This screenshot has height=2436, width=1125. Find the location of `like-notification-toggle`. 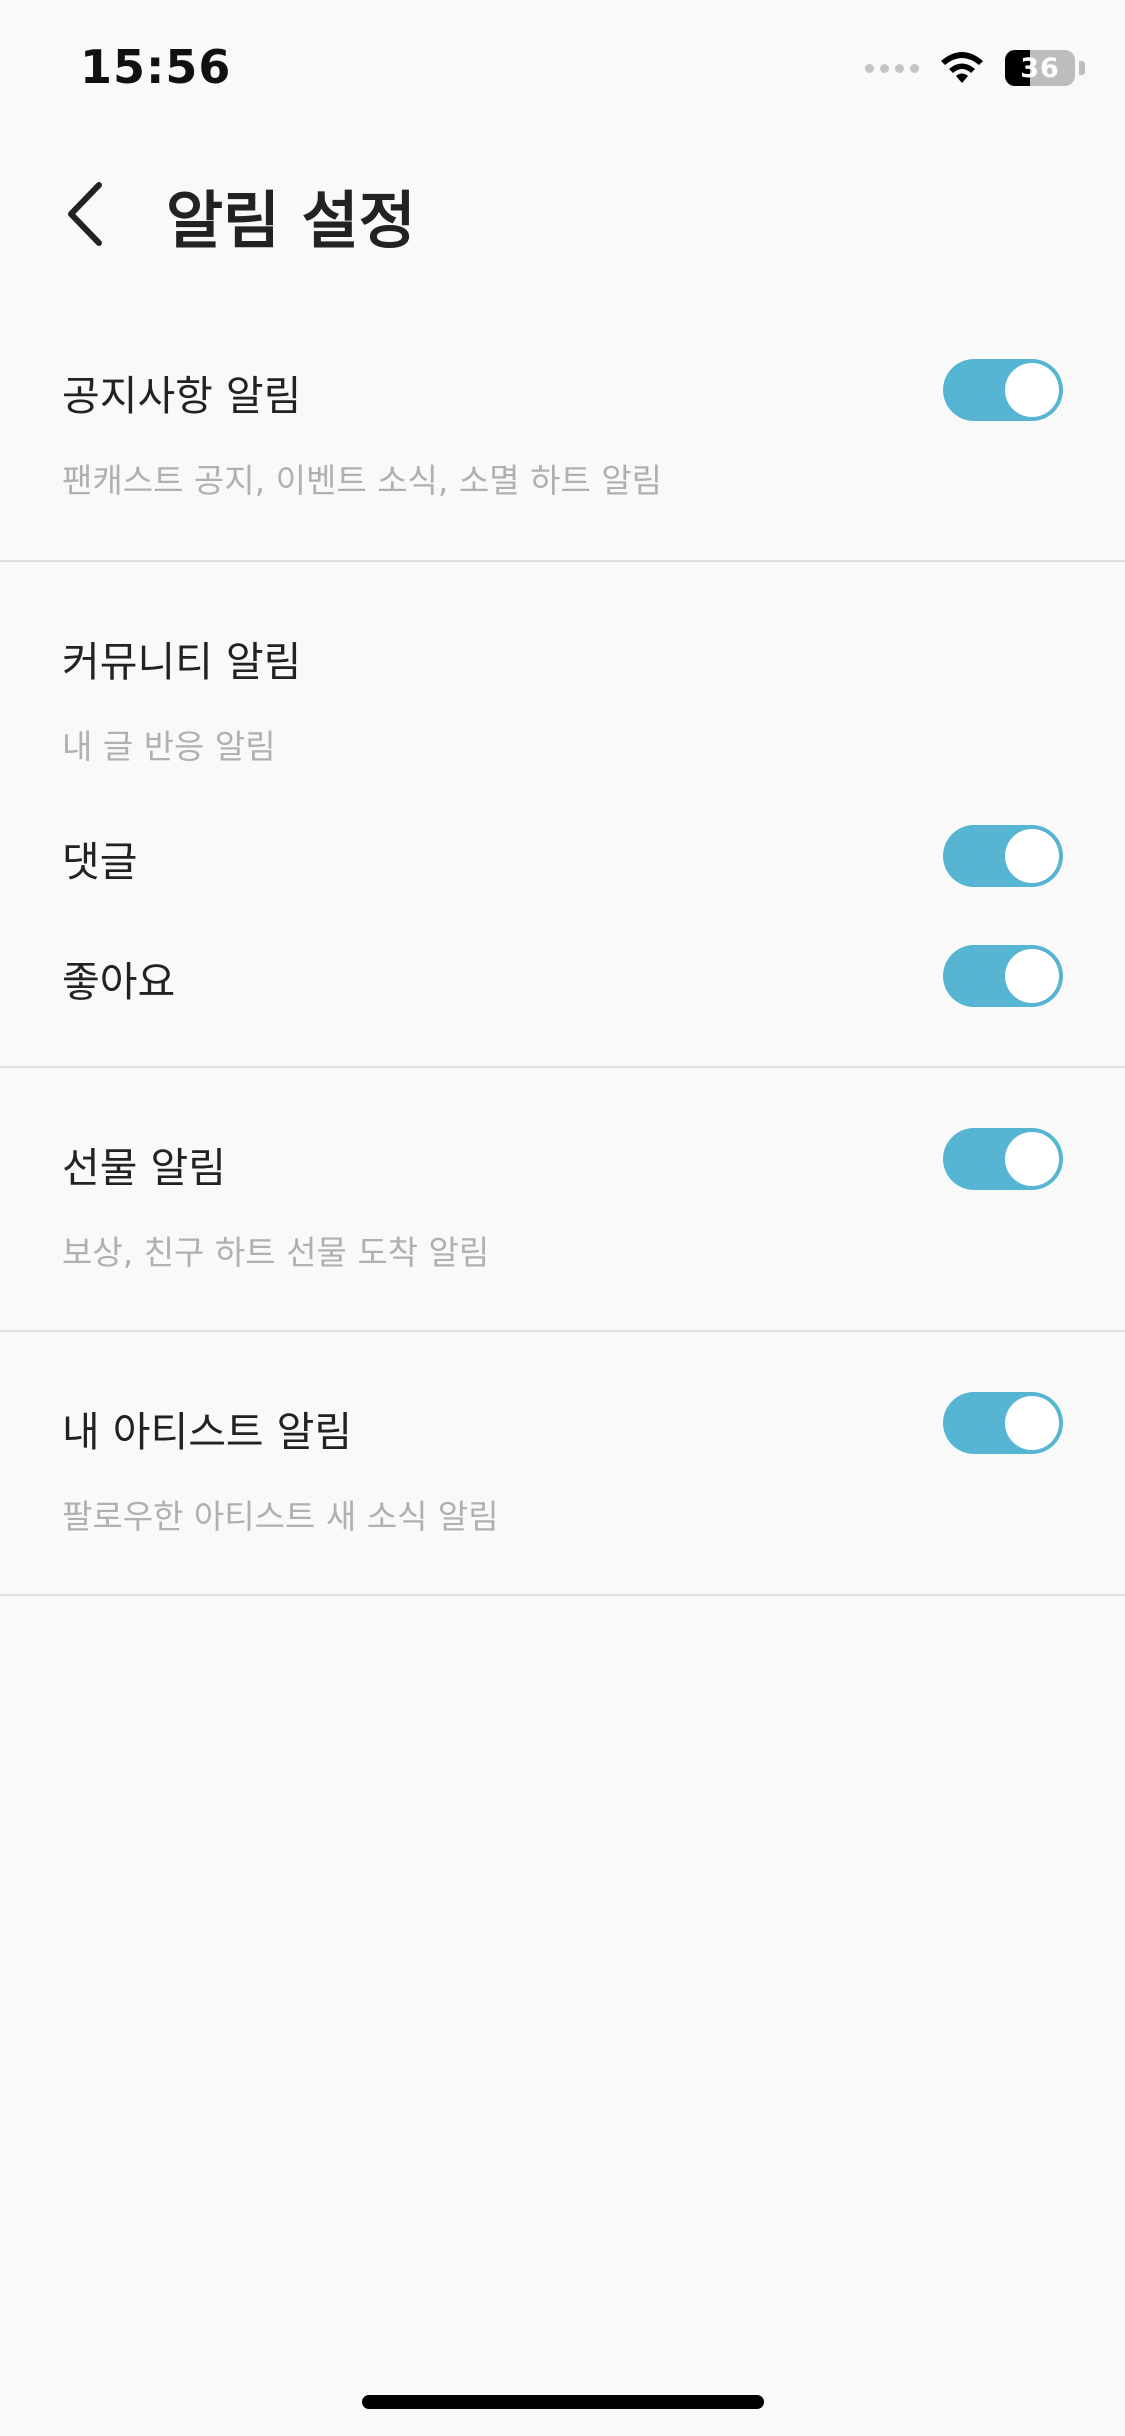

like-notification-toggle is located at coordinates (1003, 976).